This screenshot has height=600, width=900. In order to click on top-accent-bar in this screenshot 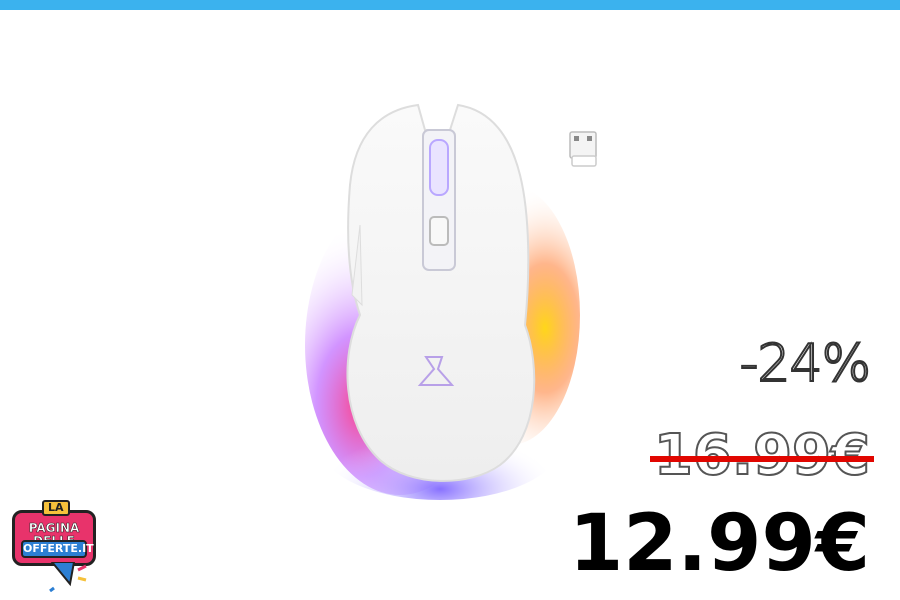, I will do `click(450, 5)`.